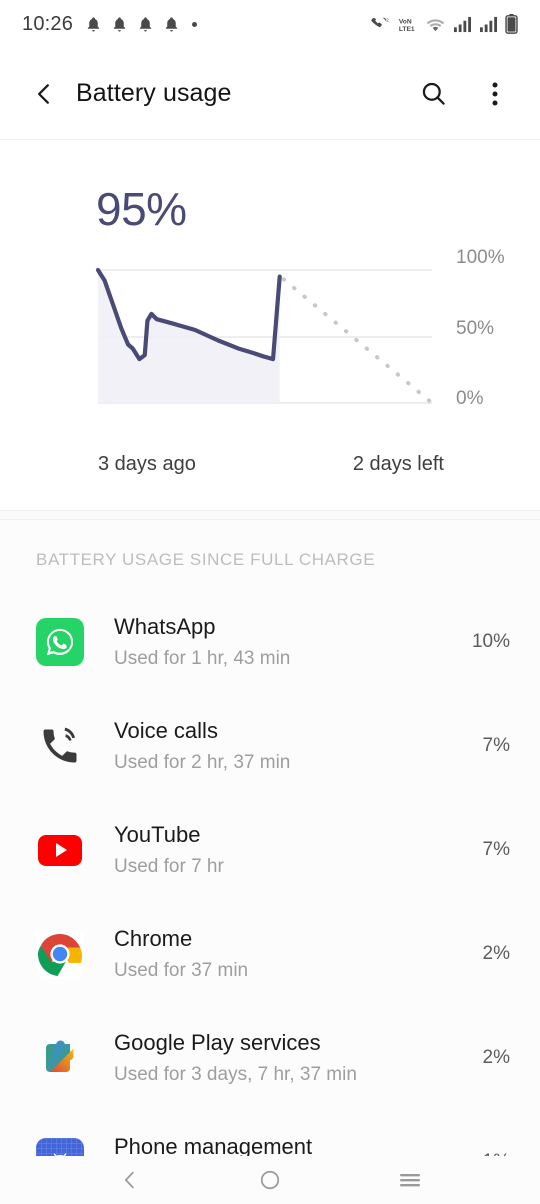  What do you see at coordinates (202, 762) in the screenshot?
I see `app-usage-time: Used for 2 hr, 37 min` at bounding box center [202, 762].